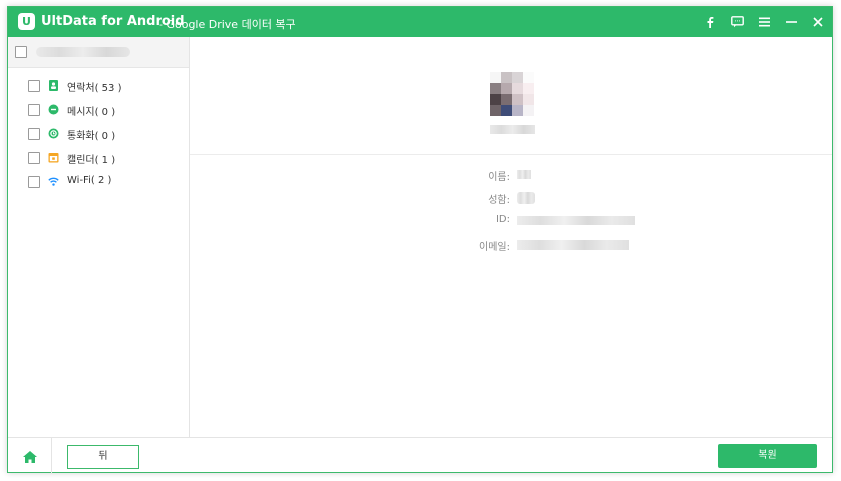 The width and height of the screenshot is (841, 481). What do you see at coordinates (34, 182) in the screenshot?
I see `wifi-checkbox` at bounding box center [34, 182].